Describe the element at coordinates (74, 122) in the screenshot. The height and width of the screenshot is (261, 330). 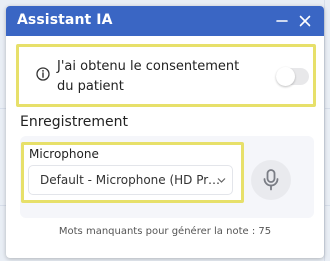
I see `recording-section-title: Enregistrement` at that location.